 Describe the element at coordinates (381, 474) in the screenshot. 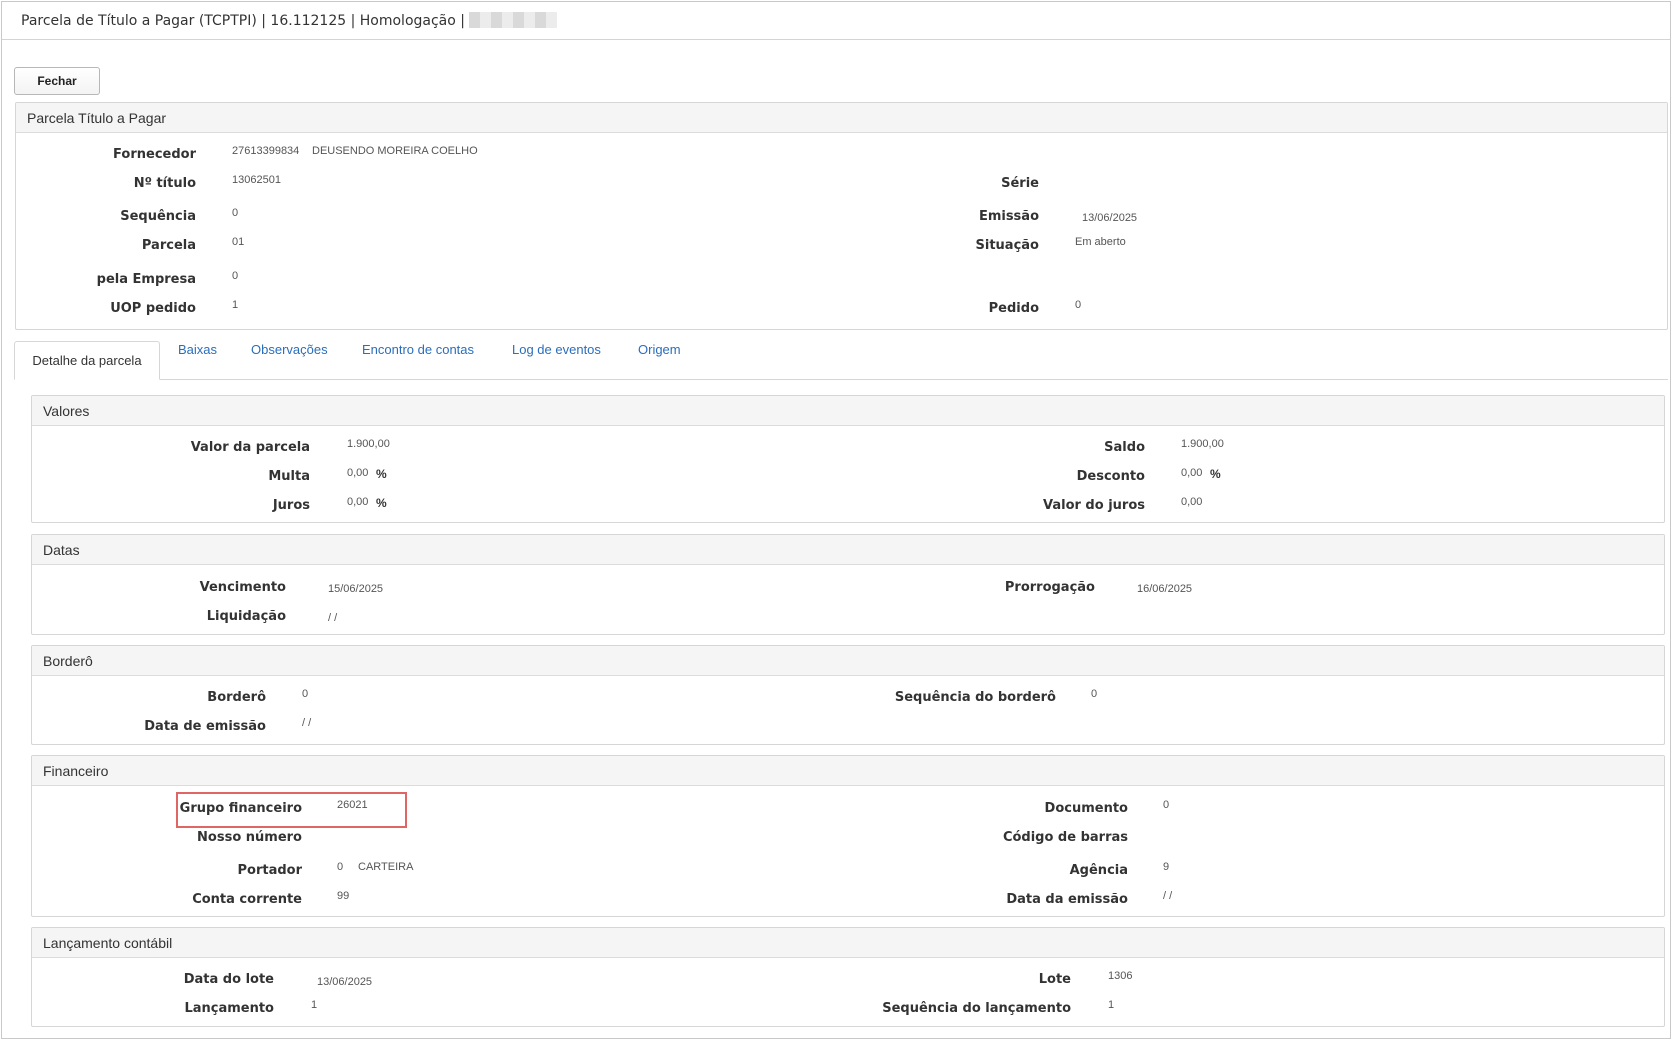

I see `multa-percent: %` at that location.